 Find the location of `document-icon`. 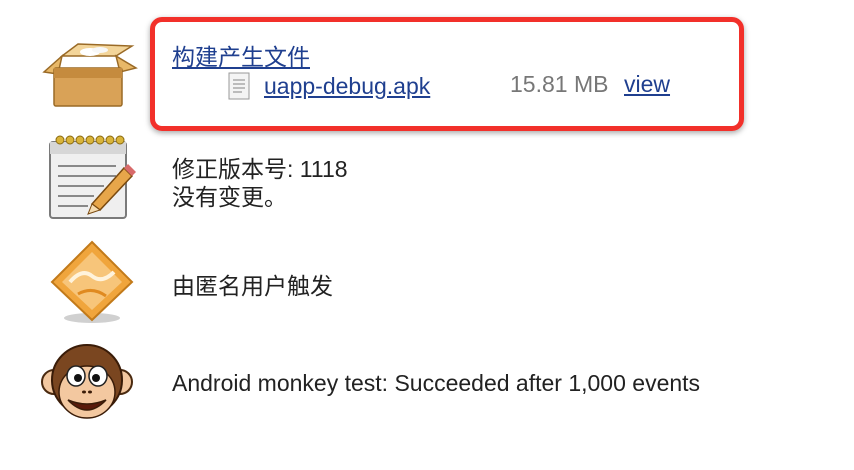

document-icon is located at coordinates (239, 86).